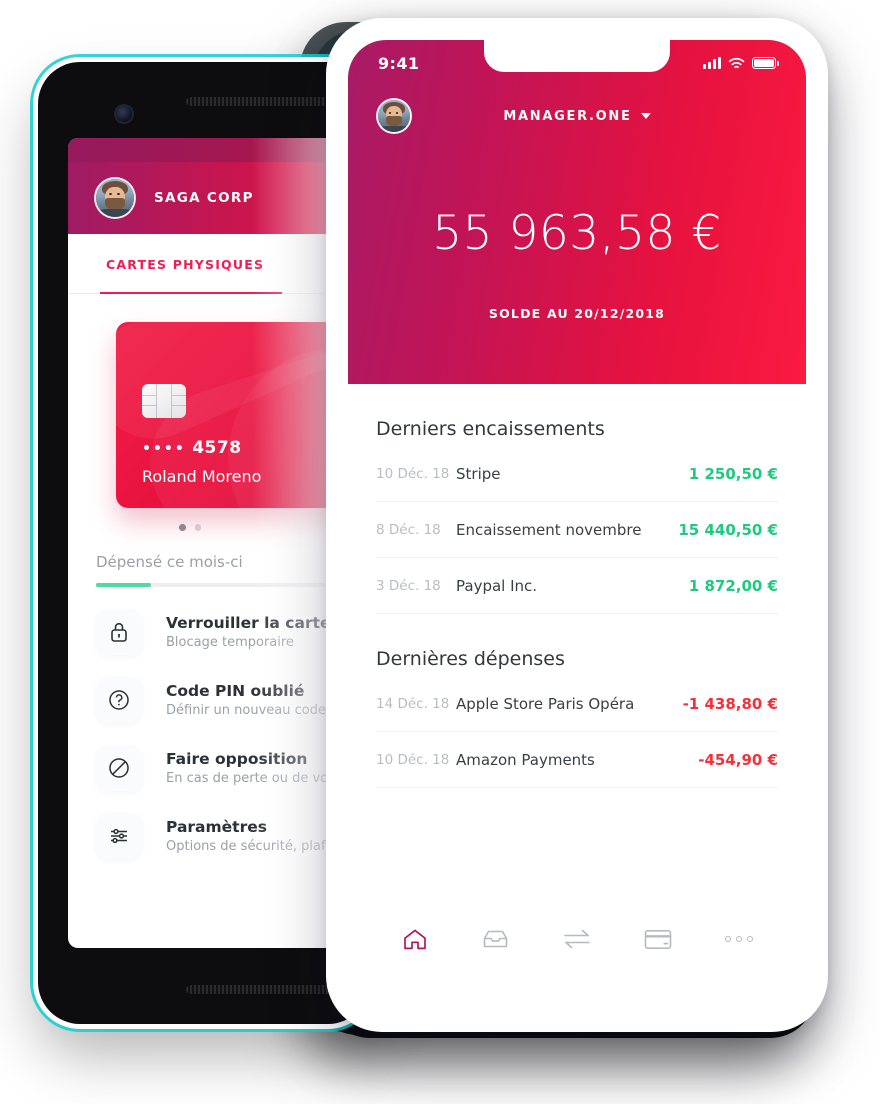  I want to click on row-label: Amazon Payments, so click(525, 759).